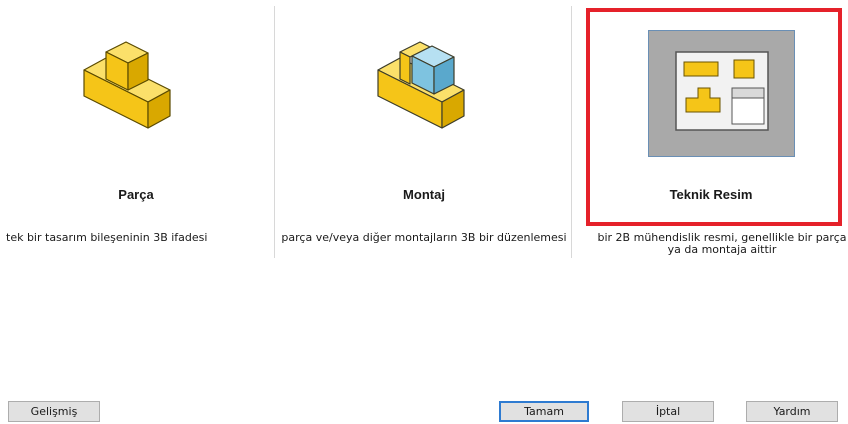 Image resolution: width=848 pixels, height=424 pixels. Describe the element at coordinates (422, 92) in the screenshot. I see `assembly-icon` at that location.